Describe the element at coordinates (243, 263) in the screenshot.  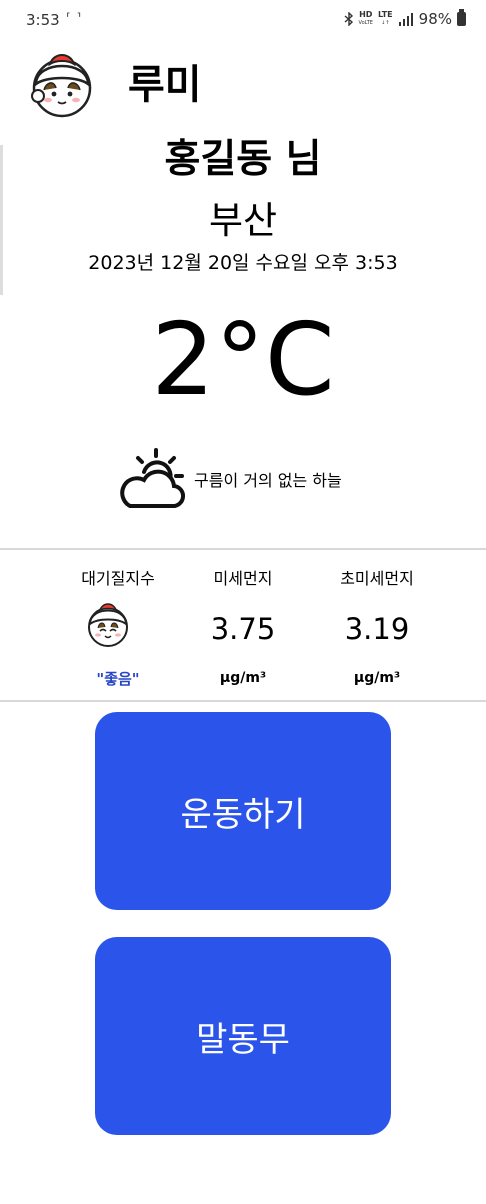
I see `current-datetime: 2023년 12월 20일 수요일 오후 3:53` at that location.